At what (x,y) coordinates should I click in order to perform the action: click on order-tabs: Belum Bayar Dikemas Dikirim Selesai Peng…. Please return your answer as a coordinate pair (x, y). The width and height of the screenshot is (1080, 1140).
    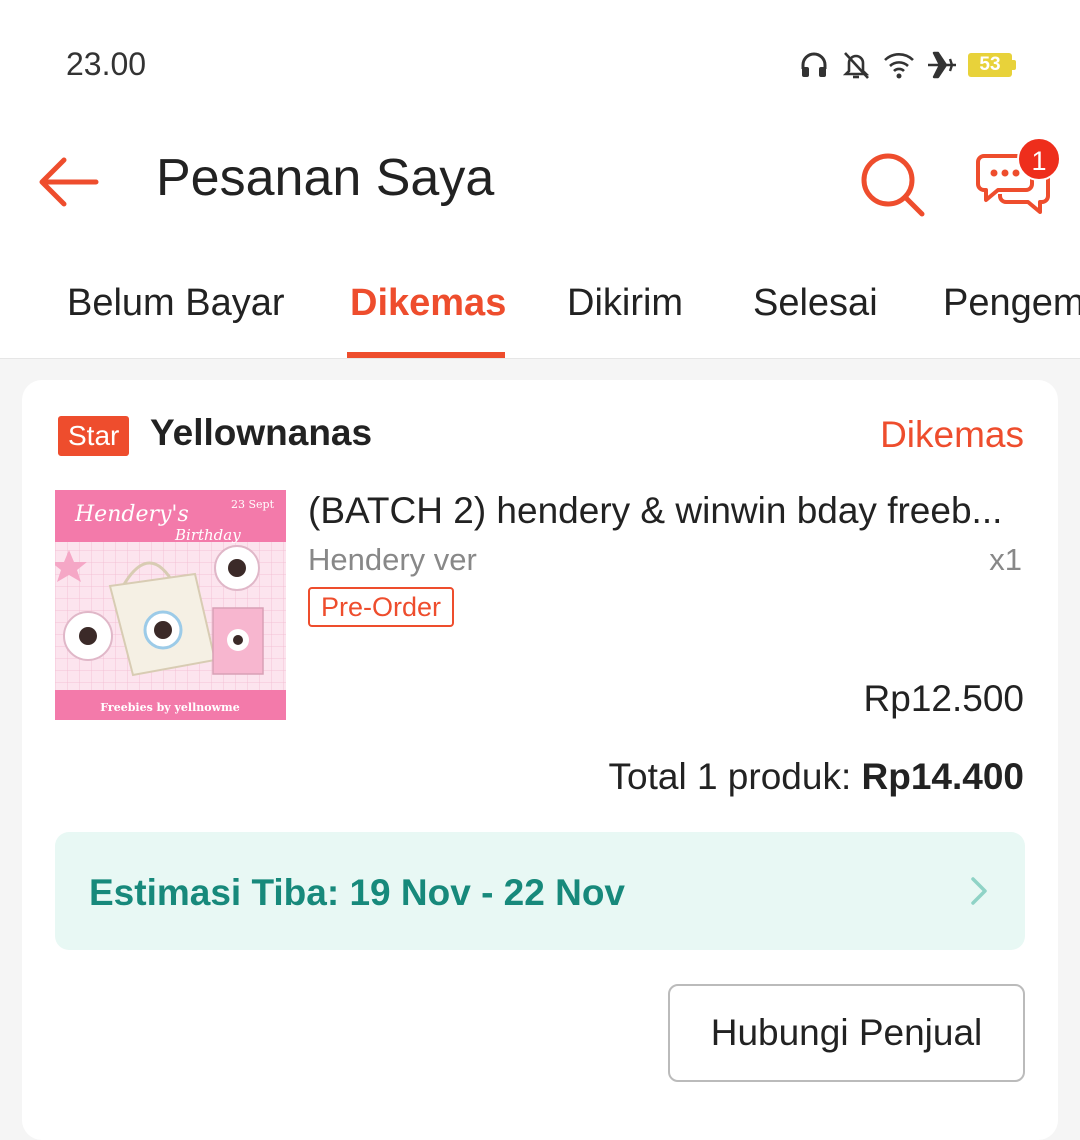
    Looking at the image, I should click on (540, 320).